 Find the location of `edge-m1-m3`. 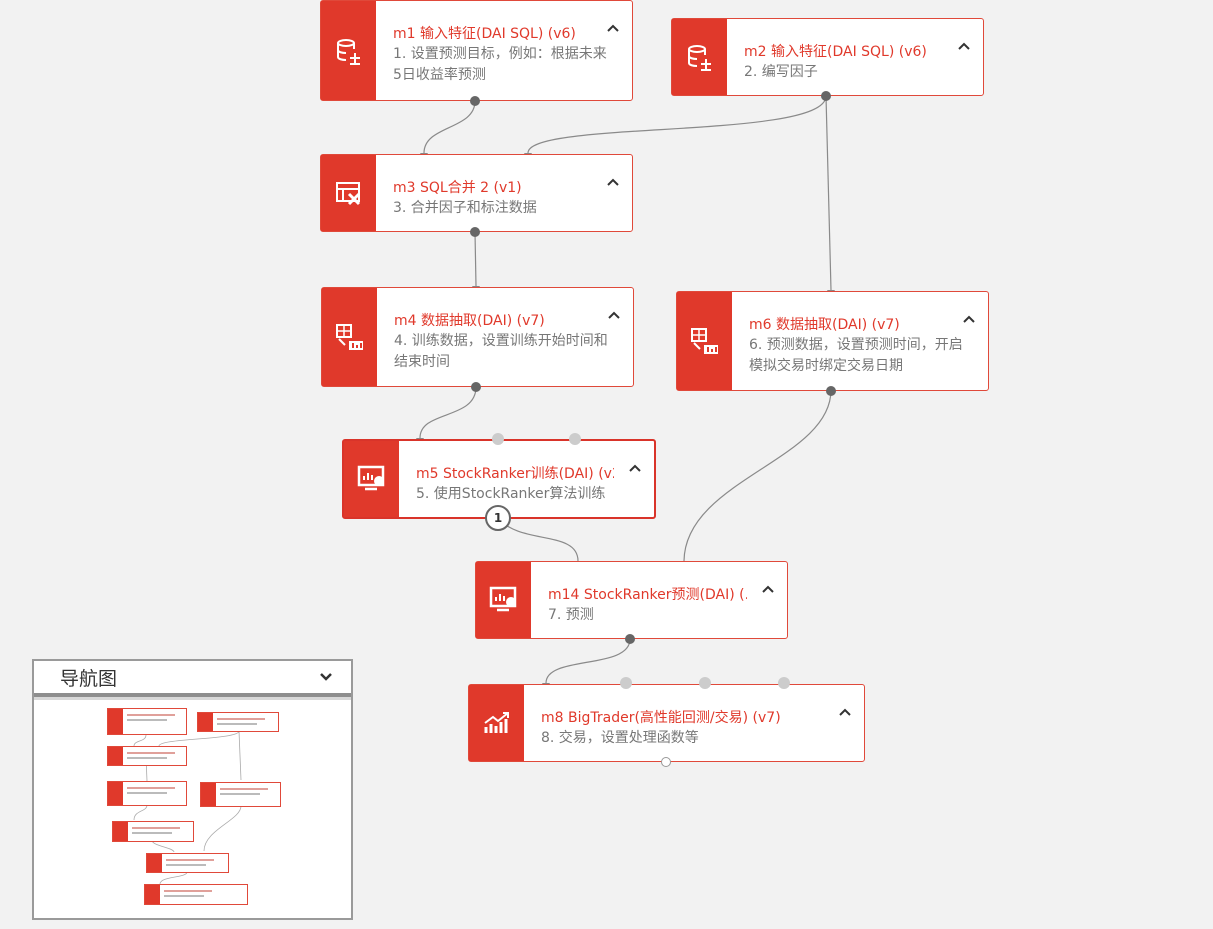

edge-m1-m3 is located at coordinates (449, 127).